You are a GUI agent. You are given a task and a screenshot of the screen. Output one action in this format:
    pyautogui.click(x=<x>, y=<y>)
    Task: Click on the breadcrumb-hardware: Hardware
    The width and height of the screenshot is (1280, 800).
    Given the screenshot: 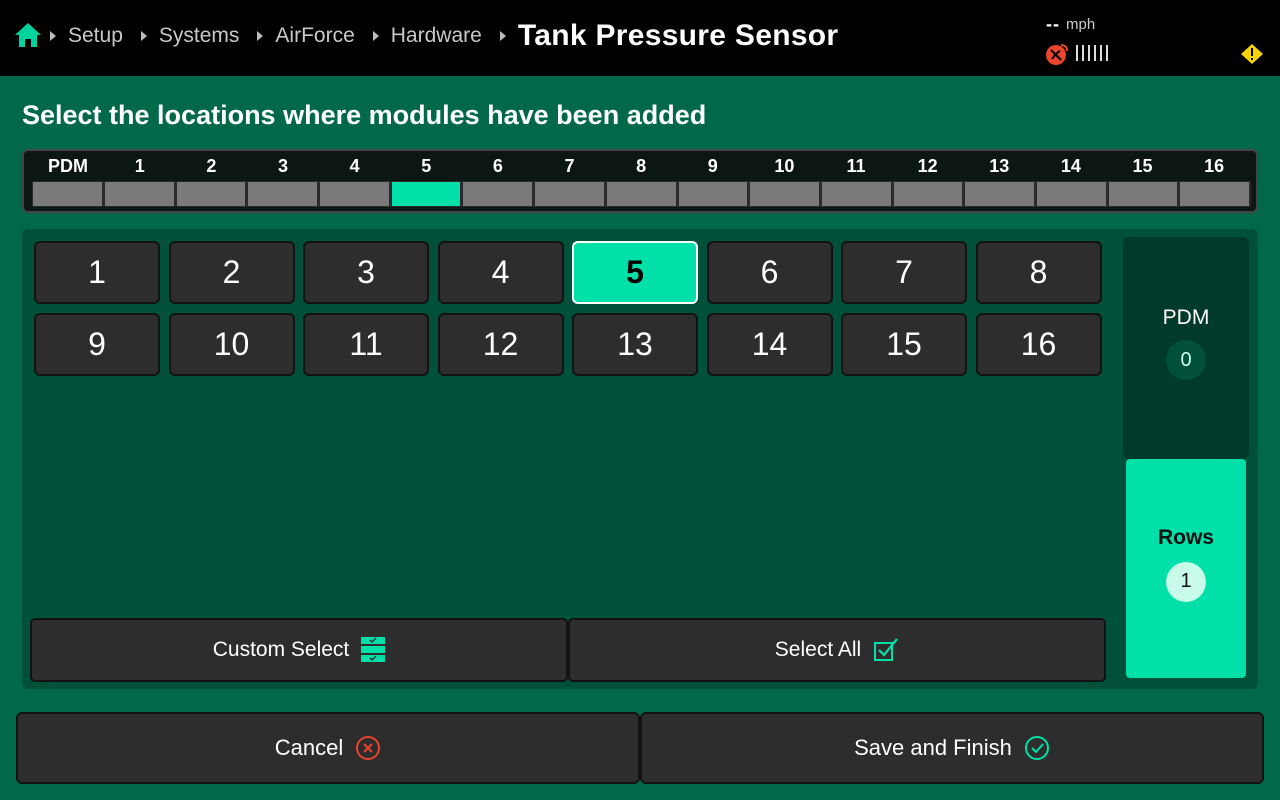 What is the action you would take?
    pyautogui.click(x=436, y=36)
    